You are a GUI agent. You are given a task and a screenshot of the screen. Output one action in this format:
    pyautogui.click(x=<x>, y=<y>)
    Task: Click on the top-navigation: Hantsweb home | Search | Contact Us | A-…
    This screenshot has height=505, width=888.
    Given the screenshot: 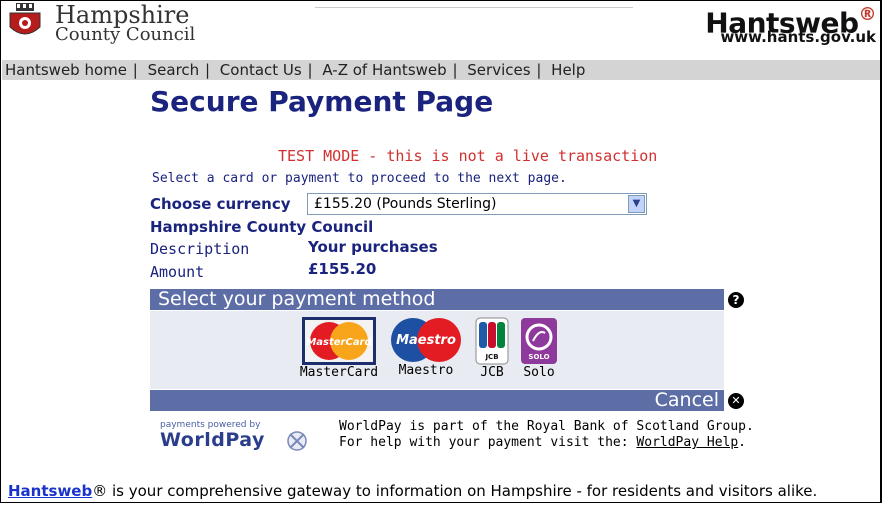 What is the action you would take?
    pyautogui.click(x=441, y=70)
    